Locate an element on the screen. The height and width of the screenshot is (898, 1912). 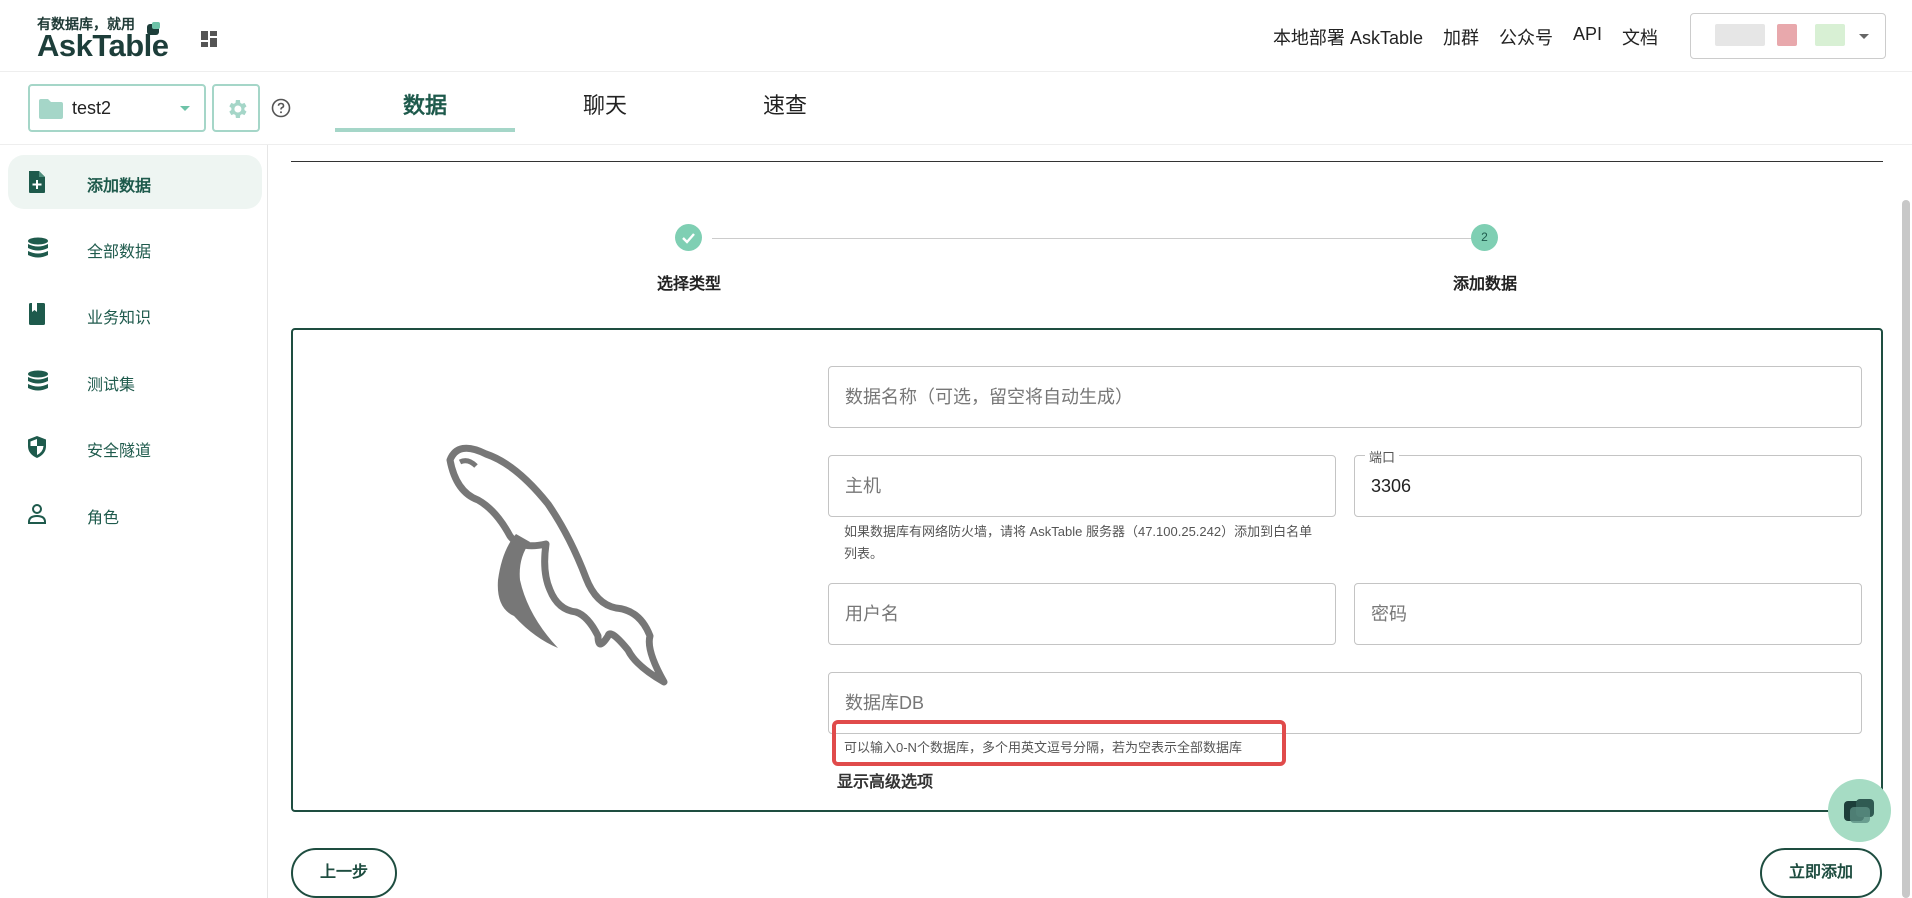
host-input is located at coordinates (1082, 486).